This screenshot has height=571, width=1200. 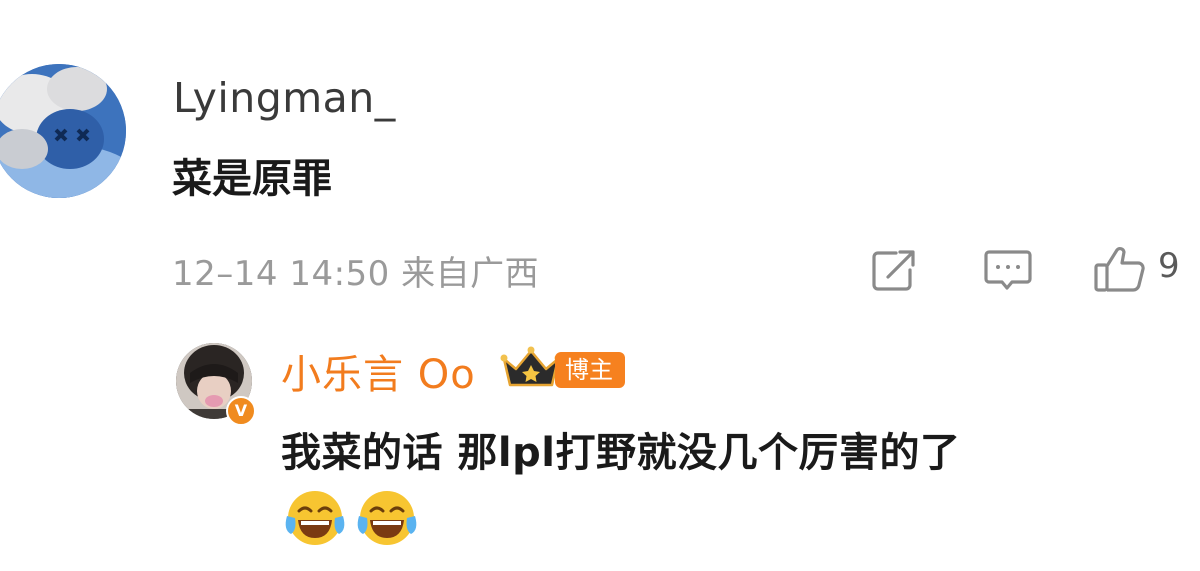 What do you see at coordinates (1169, 266) in the screenshot?
I see `like-count: 9` at bounding box center [1169, 266].